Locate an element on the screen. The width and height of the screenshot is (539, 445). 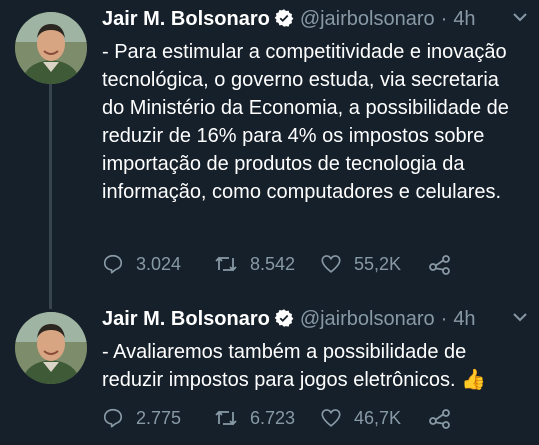
retweet-button: 6.723 is located at coordinates (254, 418).